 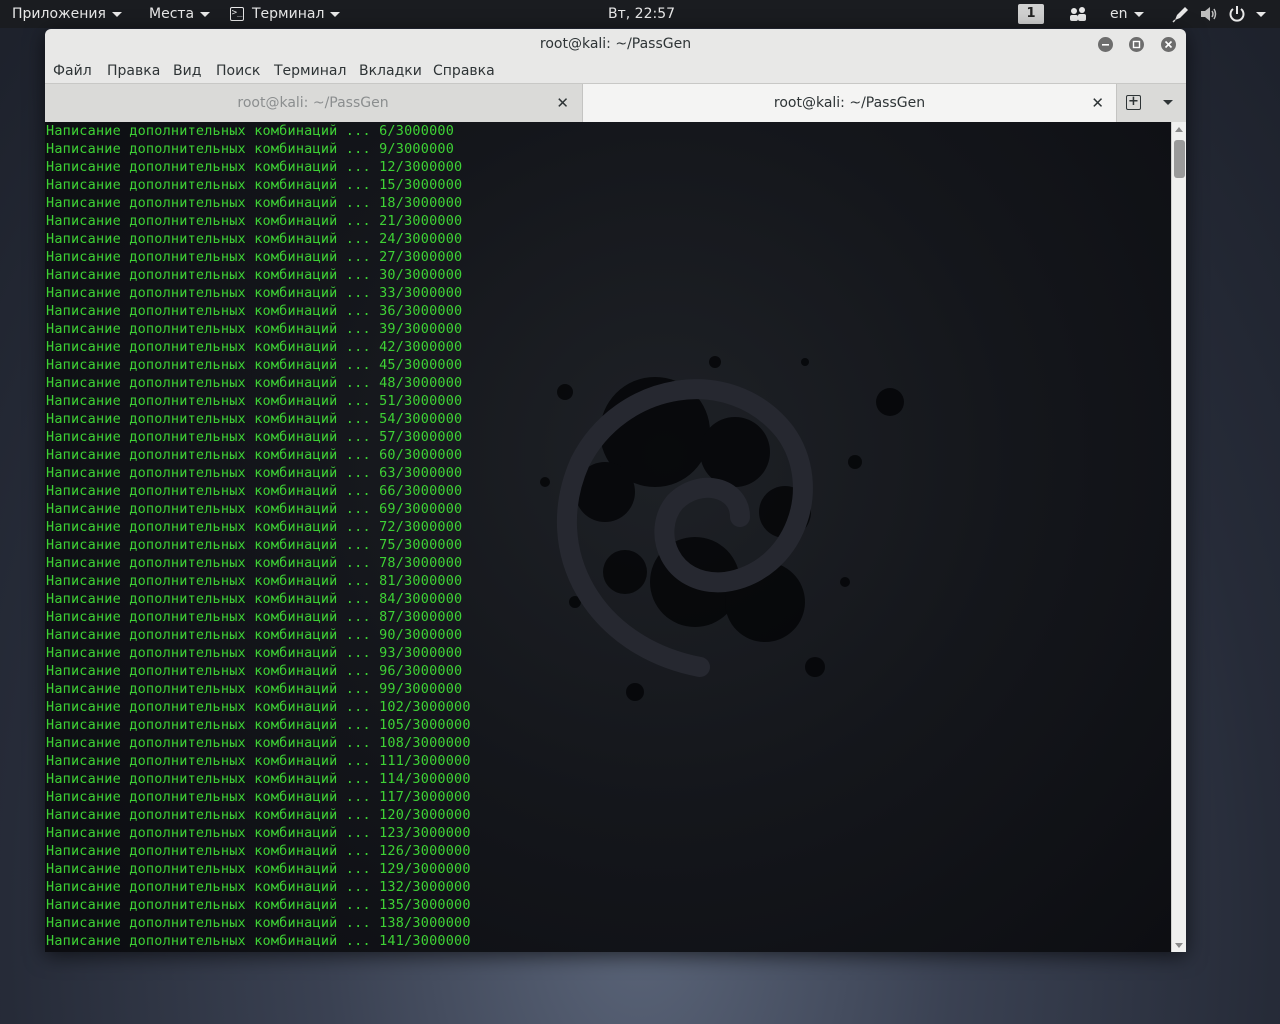 I want to click on menu-view: Вид, so click(x=187, y=71).